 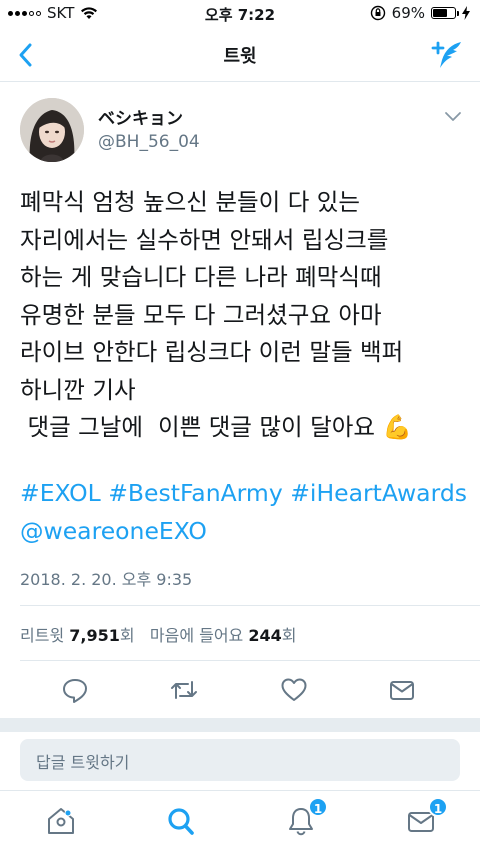 What do you see at coordinates (75, 690) in the screenshot?
I see `reply-icon` at bounding box center [75, 690].